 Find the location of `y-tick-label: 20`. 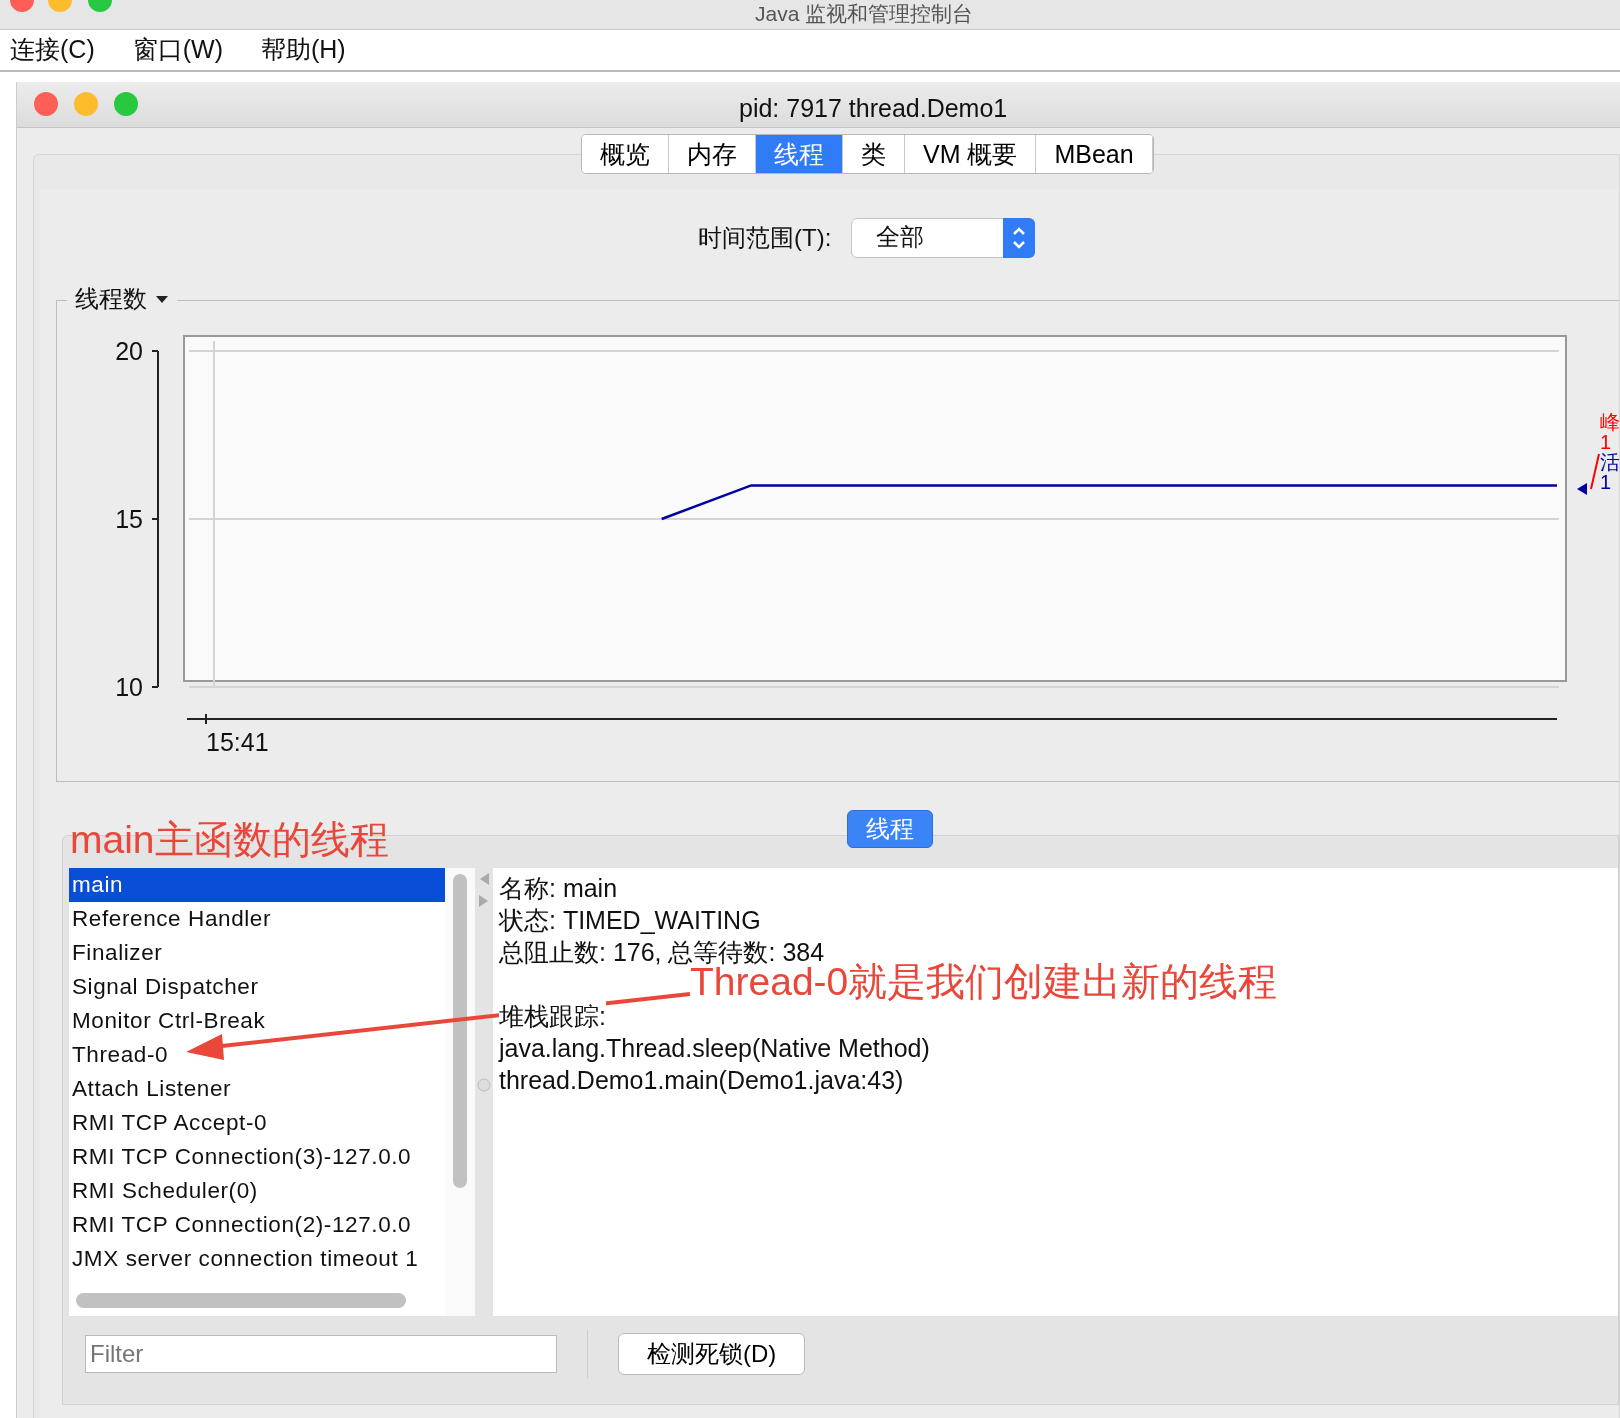

y-tick-label: 20 is located at coordinates (129, 351).